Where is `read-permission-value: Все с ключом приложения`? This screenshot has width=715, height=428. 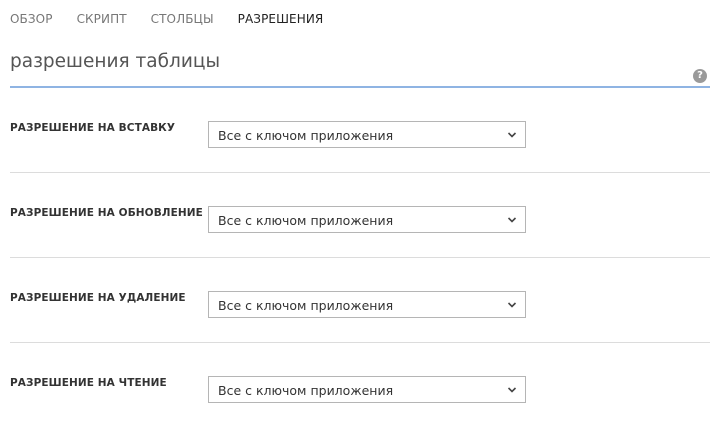
read-permission-value: Все с ключом приложения is located at coordinates (306, 390).